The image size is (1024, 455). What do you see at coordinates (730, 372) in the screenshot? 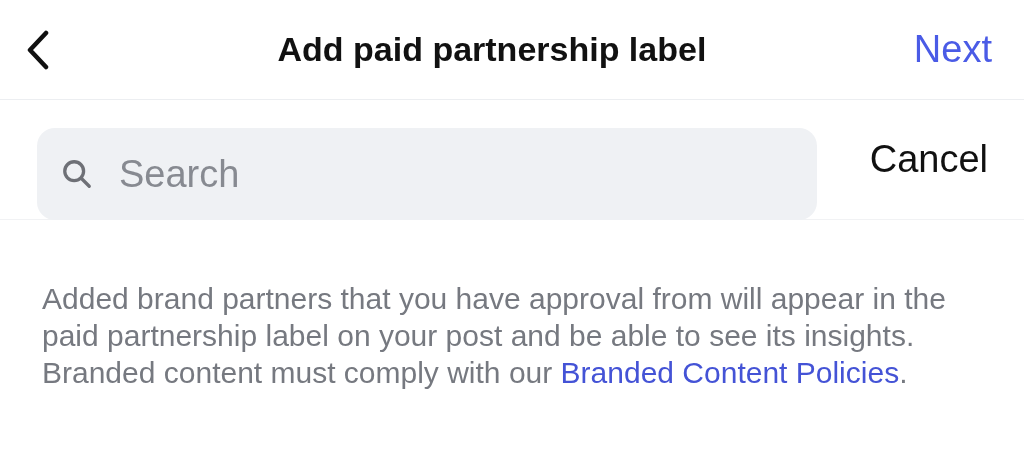
I see `policies-link: Branded Content Policies` at bounding box center [730, 372].